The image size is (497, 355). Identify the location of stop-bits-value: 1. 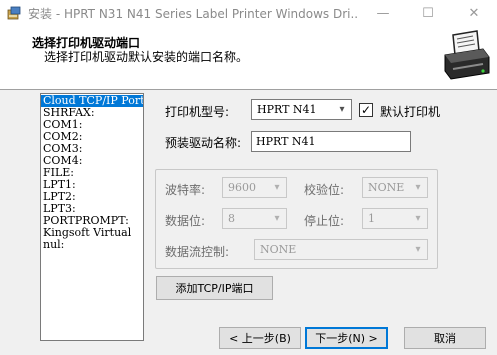
(371, 218).